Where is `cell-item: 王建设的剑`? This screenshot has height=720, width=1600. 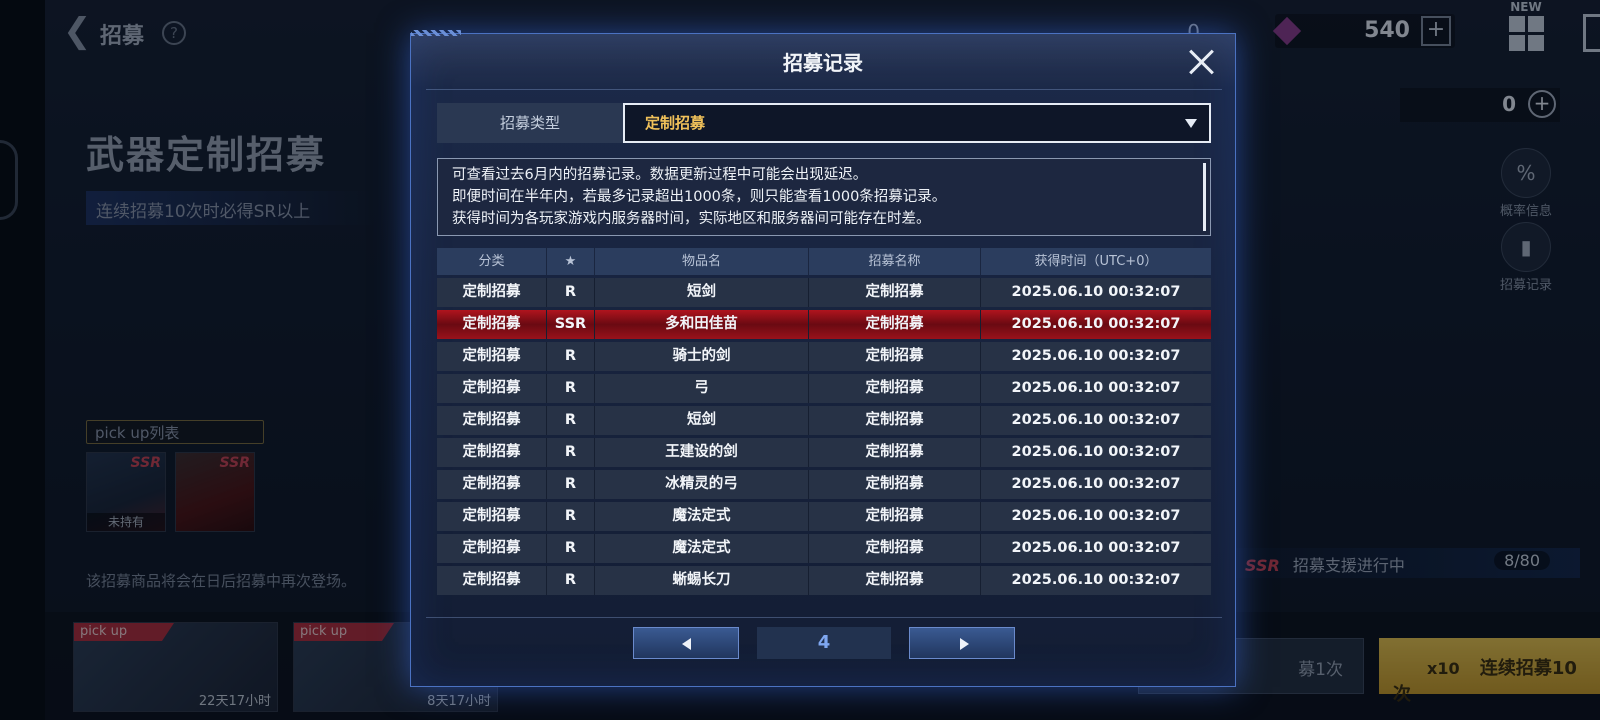
cell-item: 王建设的剑 is located at coordinates (702, 452).